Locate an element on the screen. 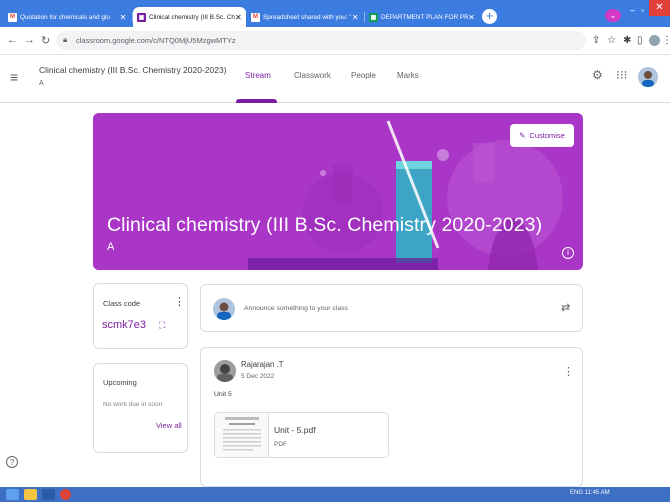 The height and width of the screenshot is (502, 670). lock-icon: 🔒︎ is located at coordinates (65, 40).